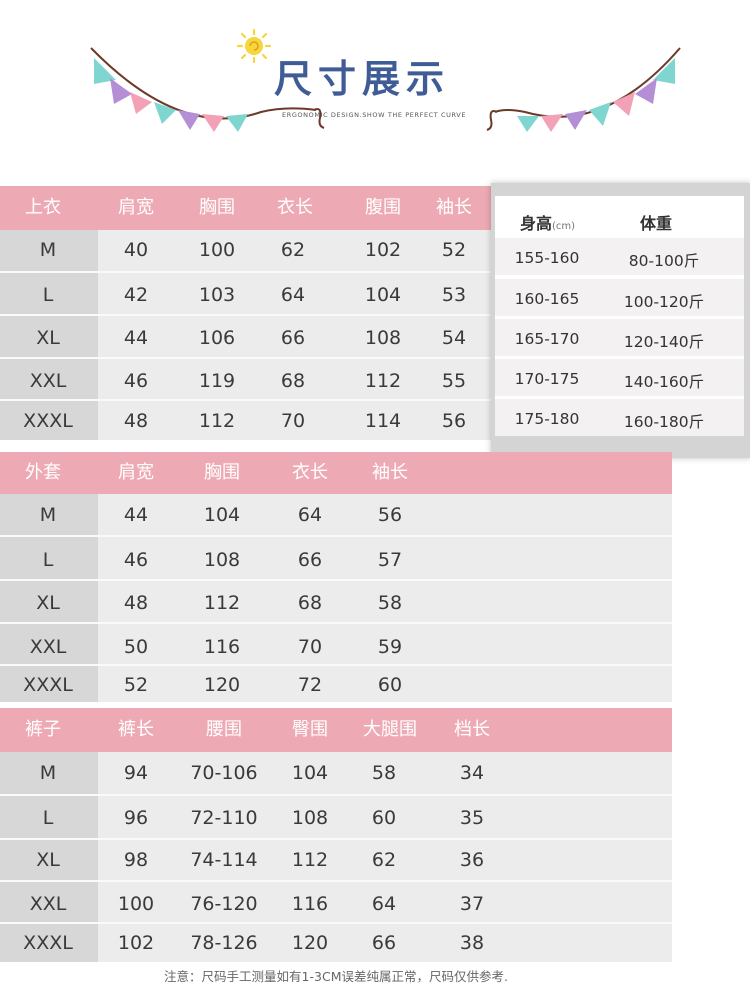  Describe the element at coordinates (136, 685) in the screenshot. I see `coat-cell: 52` at that location.